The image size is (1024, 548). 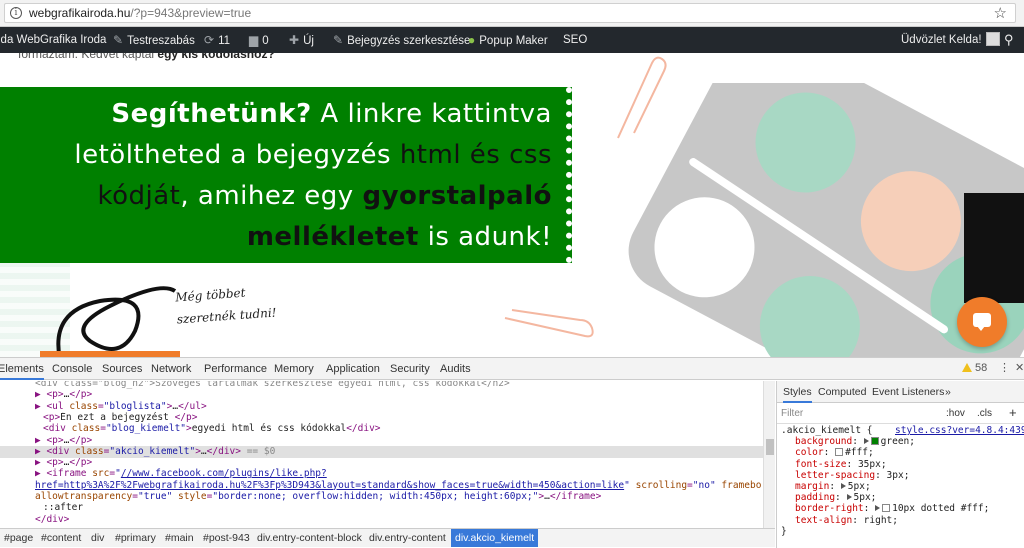 What do you see at coordinates (135, 406) in the screenshot?
I see `code-token: "bloglista"` at bounding box center [135, 406].